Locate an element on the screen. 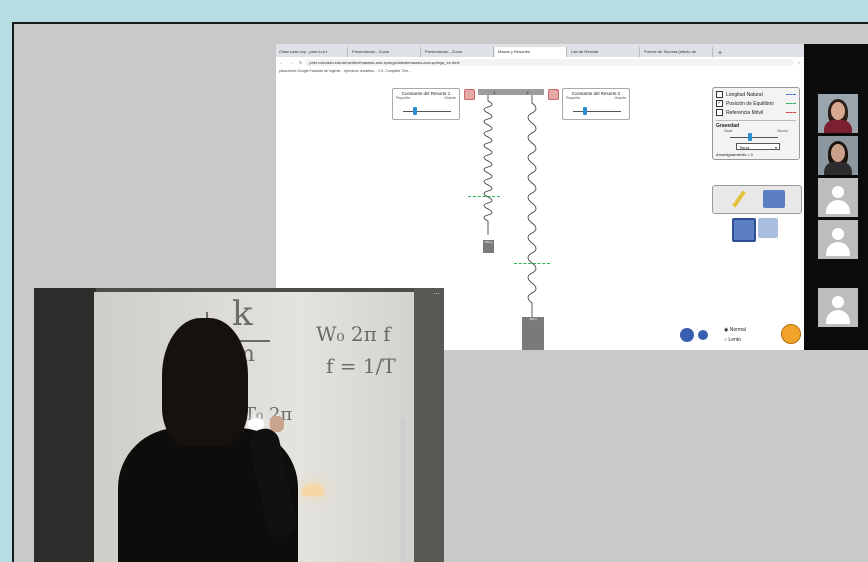  planet-dropdown: Tierra ▾ is located at coordinates (758, 146).